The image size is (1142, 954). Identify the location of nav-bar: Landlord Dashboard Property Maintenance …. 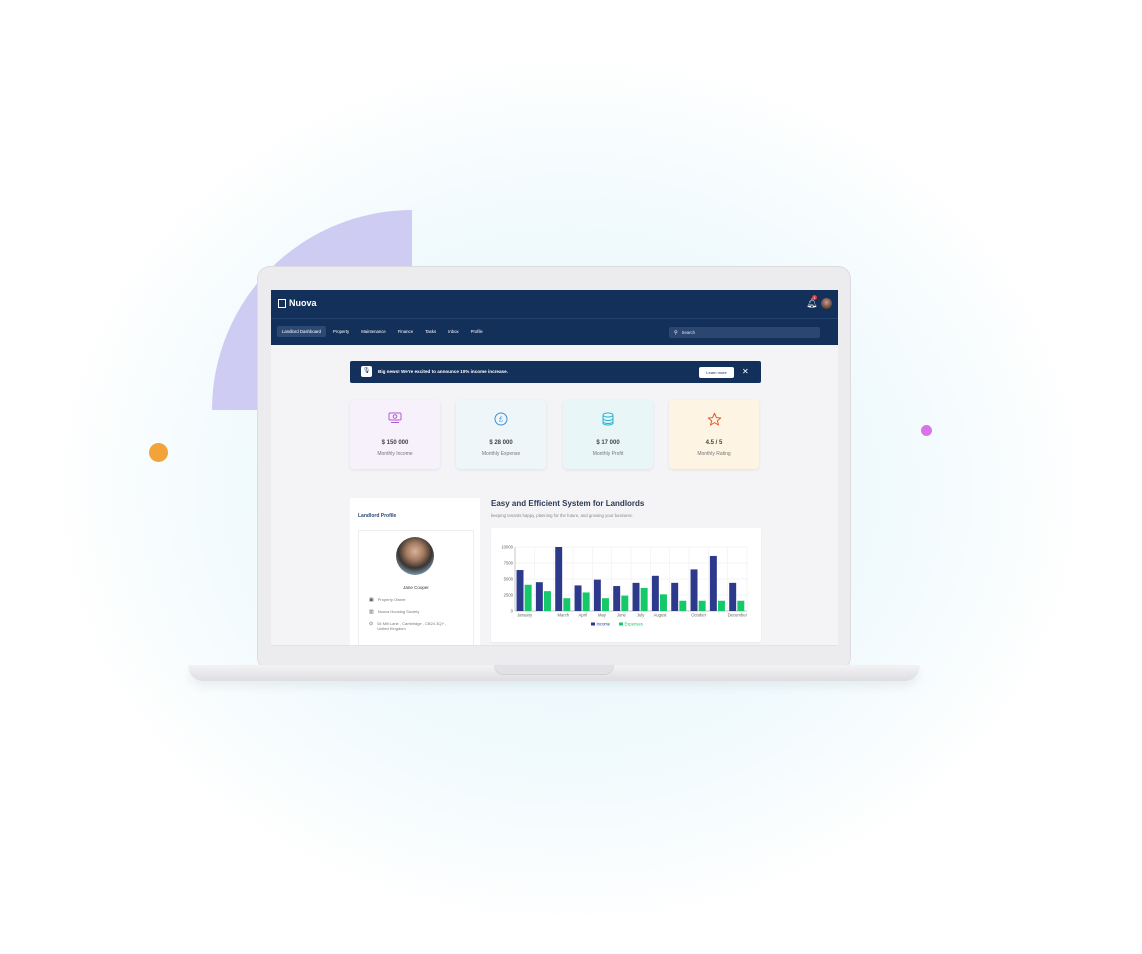
(554, 331).